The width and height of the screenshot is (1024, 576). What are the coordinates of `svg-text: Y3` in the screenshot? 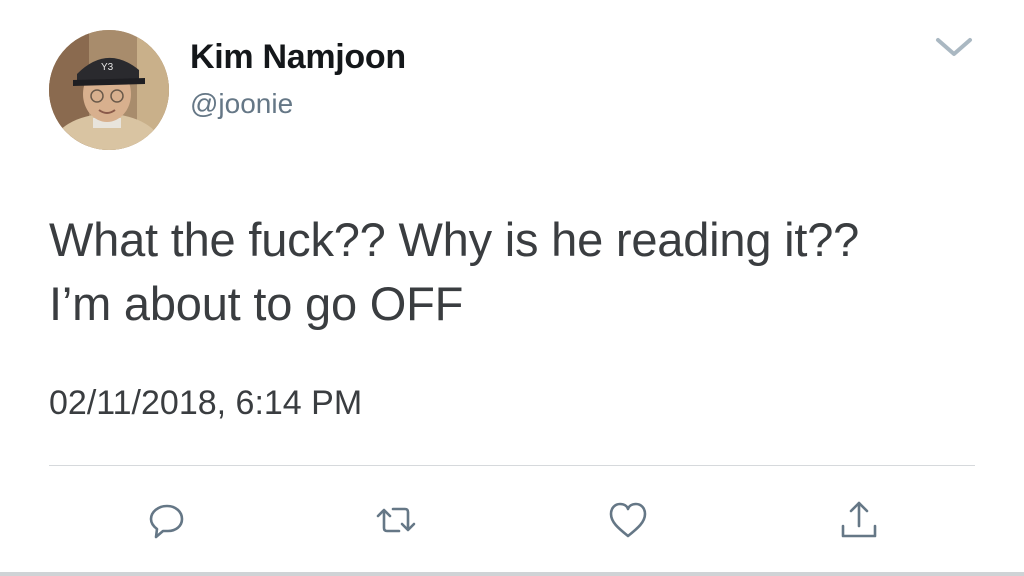 It's located at (107, 67).